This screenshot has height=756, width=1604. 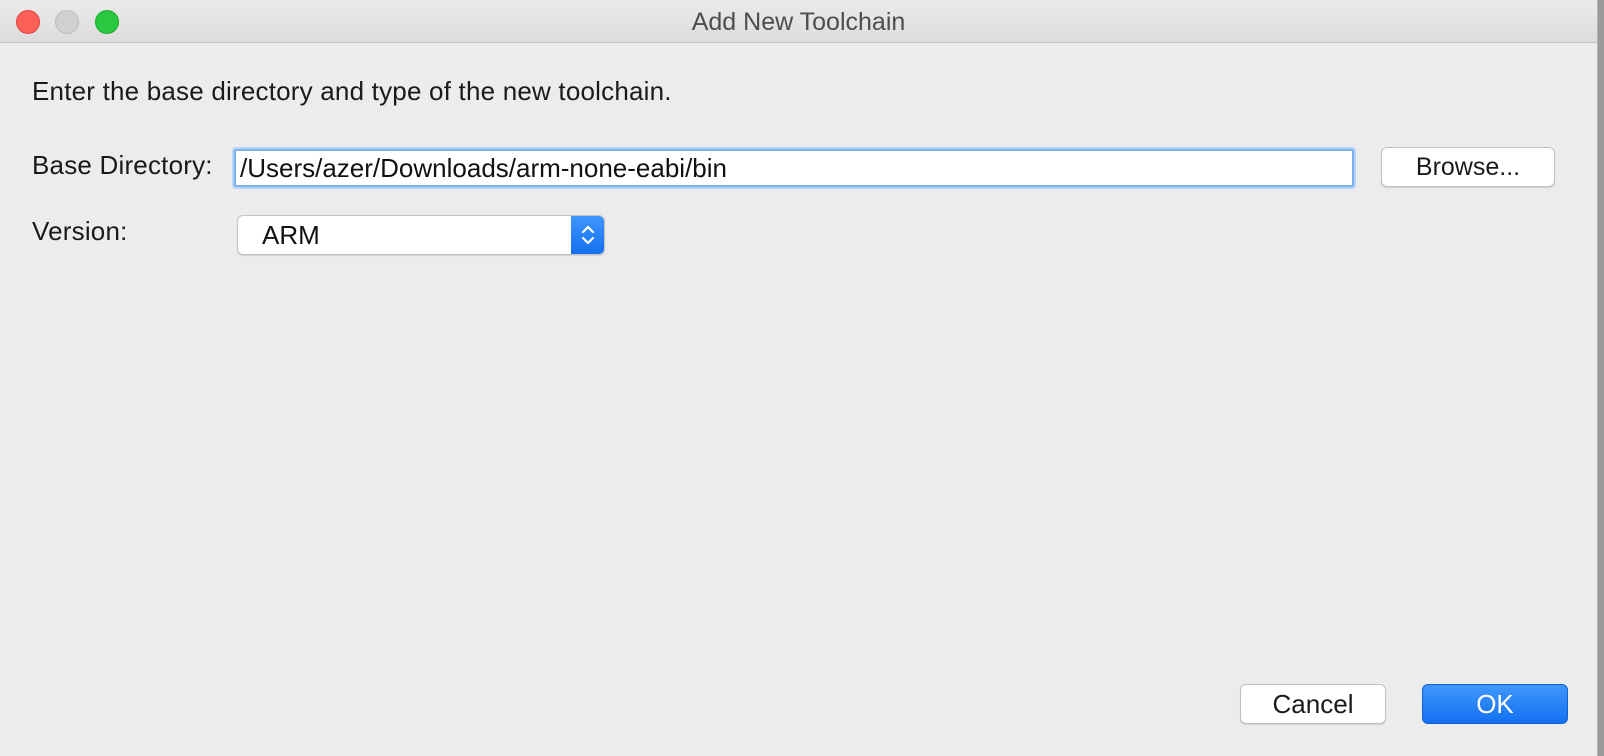 I want to click on window-title: Add New Toolchain, so click(x=798, y=22).